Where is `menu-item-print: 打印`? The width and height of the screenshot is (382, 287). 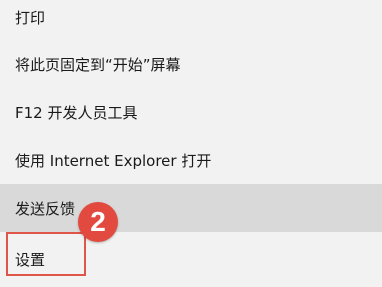
menu-item-print: 打印 is located at coordinates (191, 17).